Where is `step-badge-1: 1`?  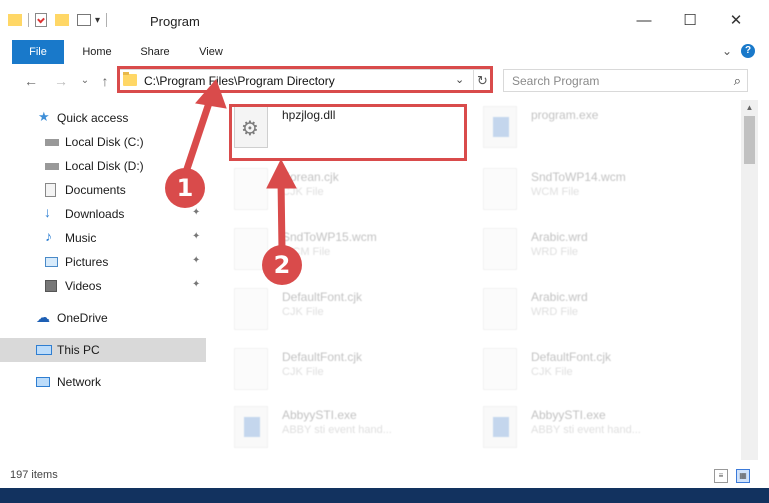 step-badge-1: 1 is located at coordinates (185, 188).